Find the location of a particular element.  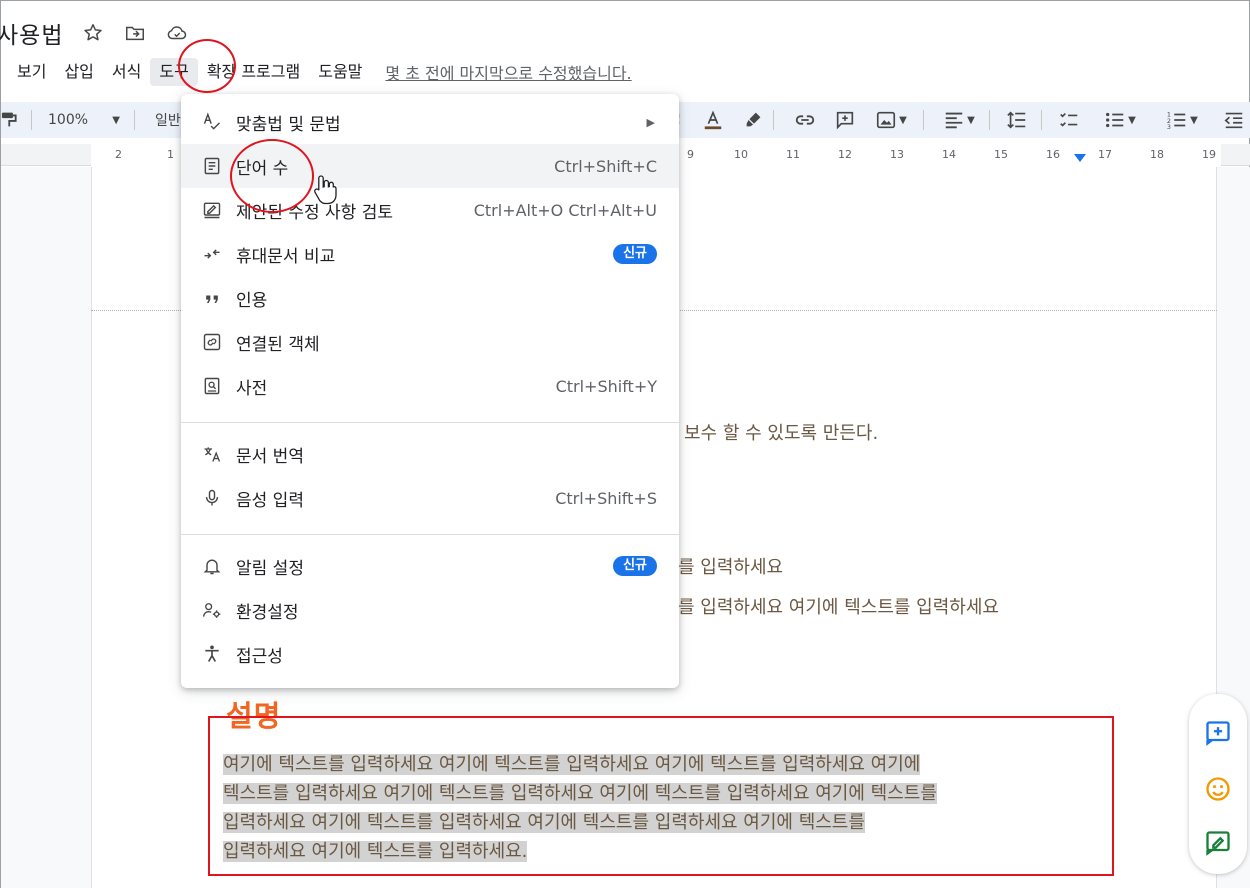

spellcheck-icon is located at coordinates (212, 122).